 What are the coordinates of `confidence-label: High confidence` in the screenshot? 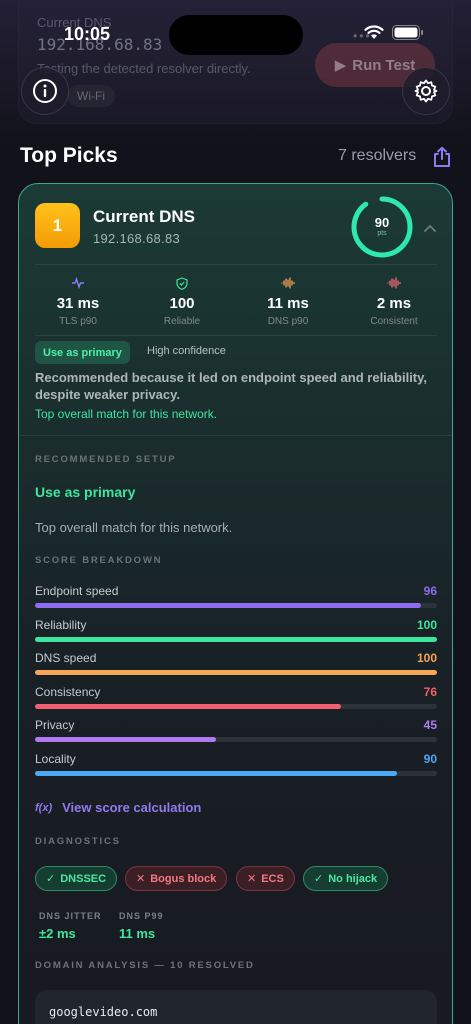 It's located at (186, 351).